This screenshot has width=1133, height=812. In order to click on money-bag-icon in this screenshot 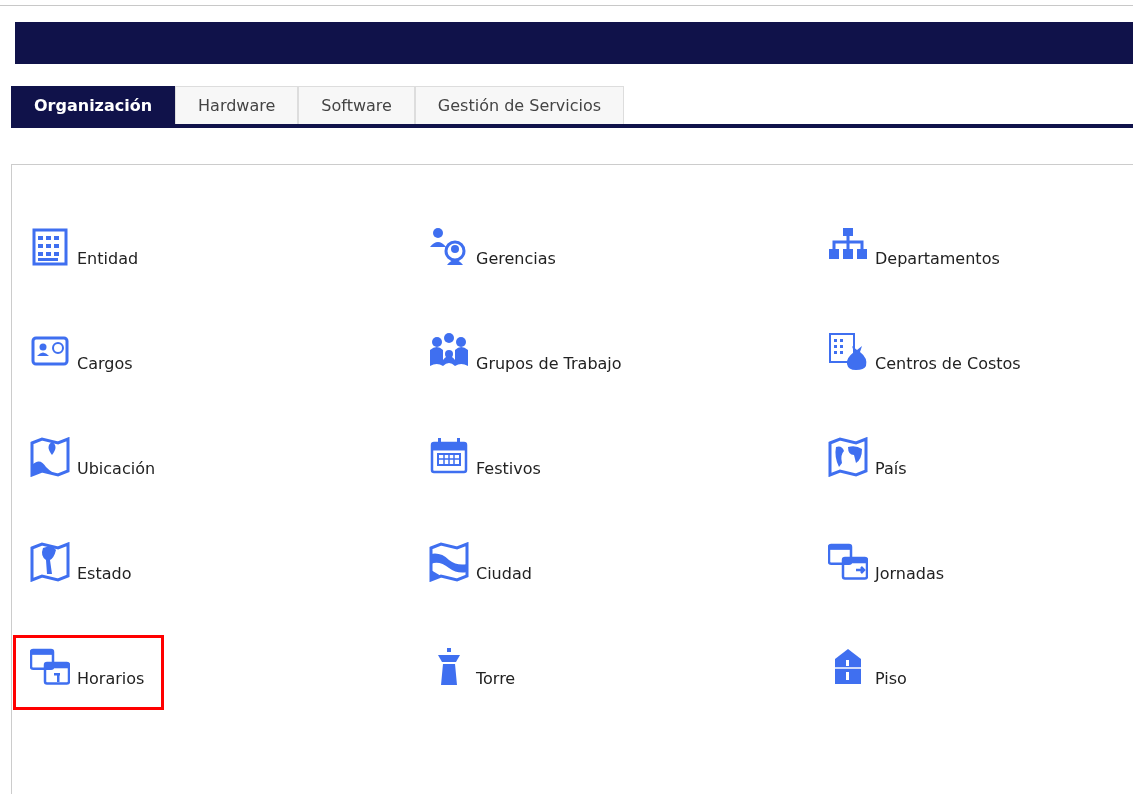, I will do `click(848, 352)`.